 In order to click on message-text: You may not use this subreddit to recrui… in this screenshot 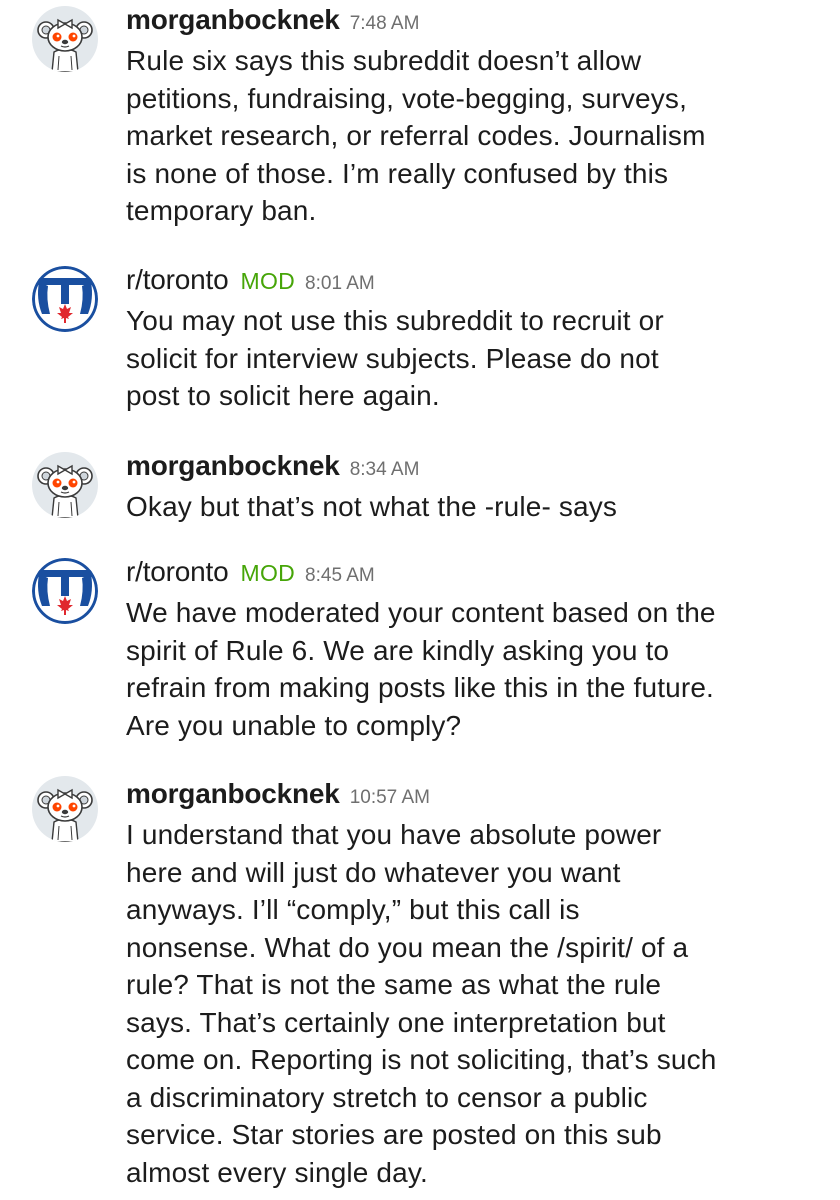, I will do `click(395, 358)`.